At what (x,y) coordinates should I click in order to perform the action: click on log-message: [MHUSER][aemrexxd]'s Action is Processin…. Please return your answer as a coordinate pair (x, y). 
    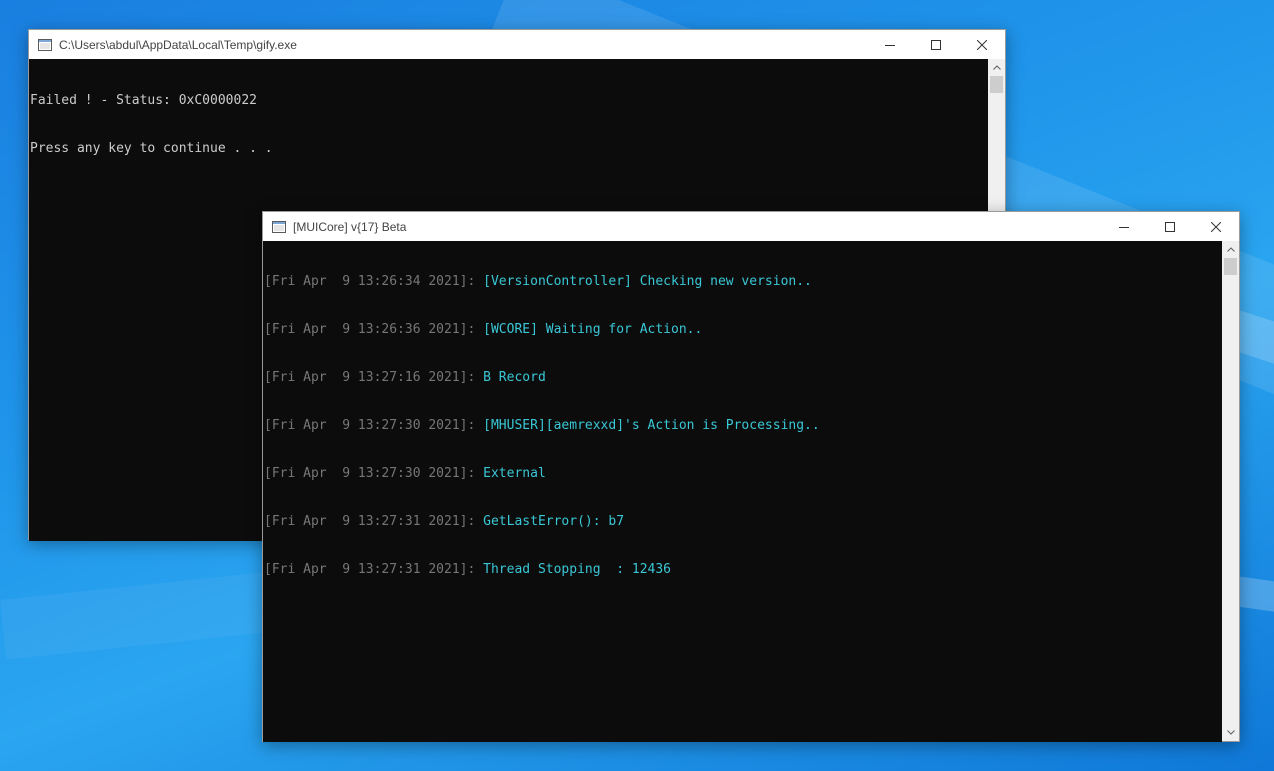
    Looking at the image, I should click on (651, 425).